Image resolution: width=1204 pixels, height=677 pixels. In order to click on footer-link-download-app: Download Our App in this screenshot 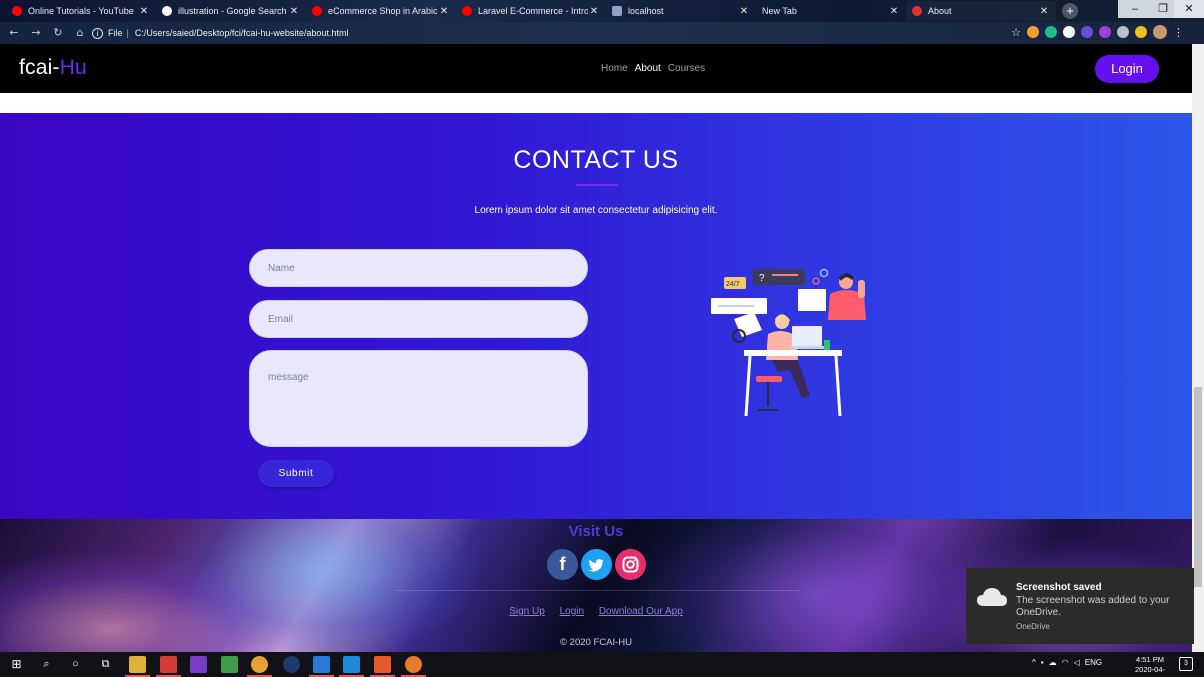, I will do `click(641, 611)`.